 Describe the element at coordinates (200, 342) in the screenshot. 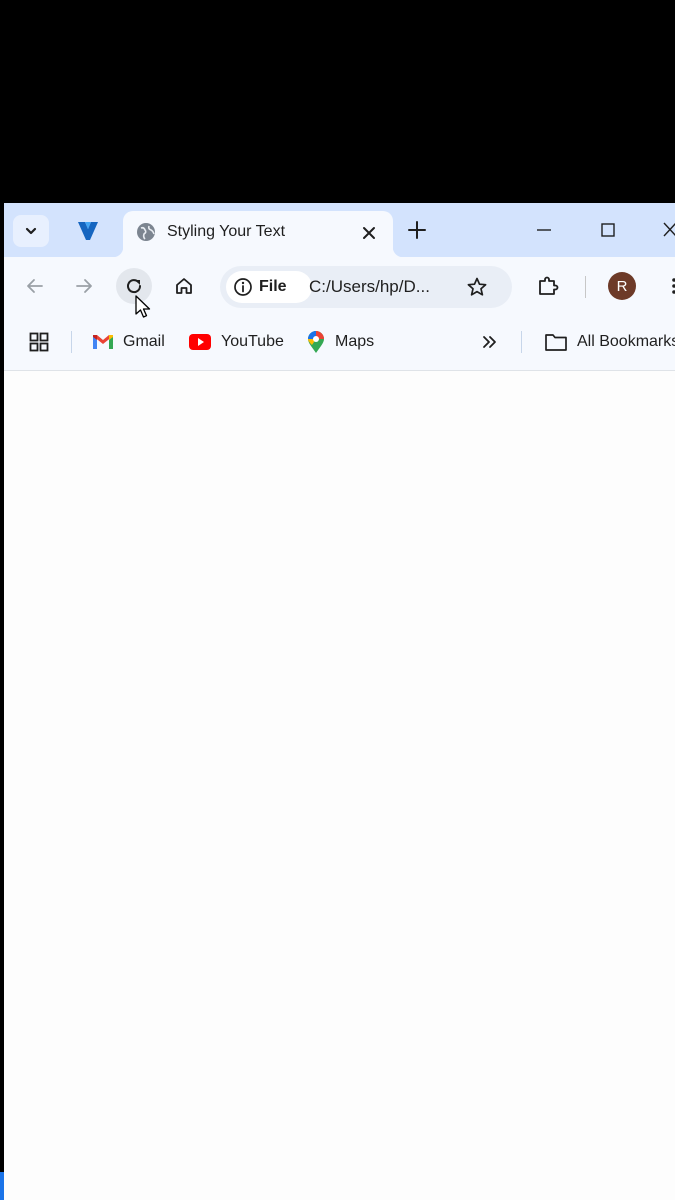

I see `youtube-icon` at that location.